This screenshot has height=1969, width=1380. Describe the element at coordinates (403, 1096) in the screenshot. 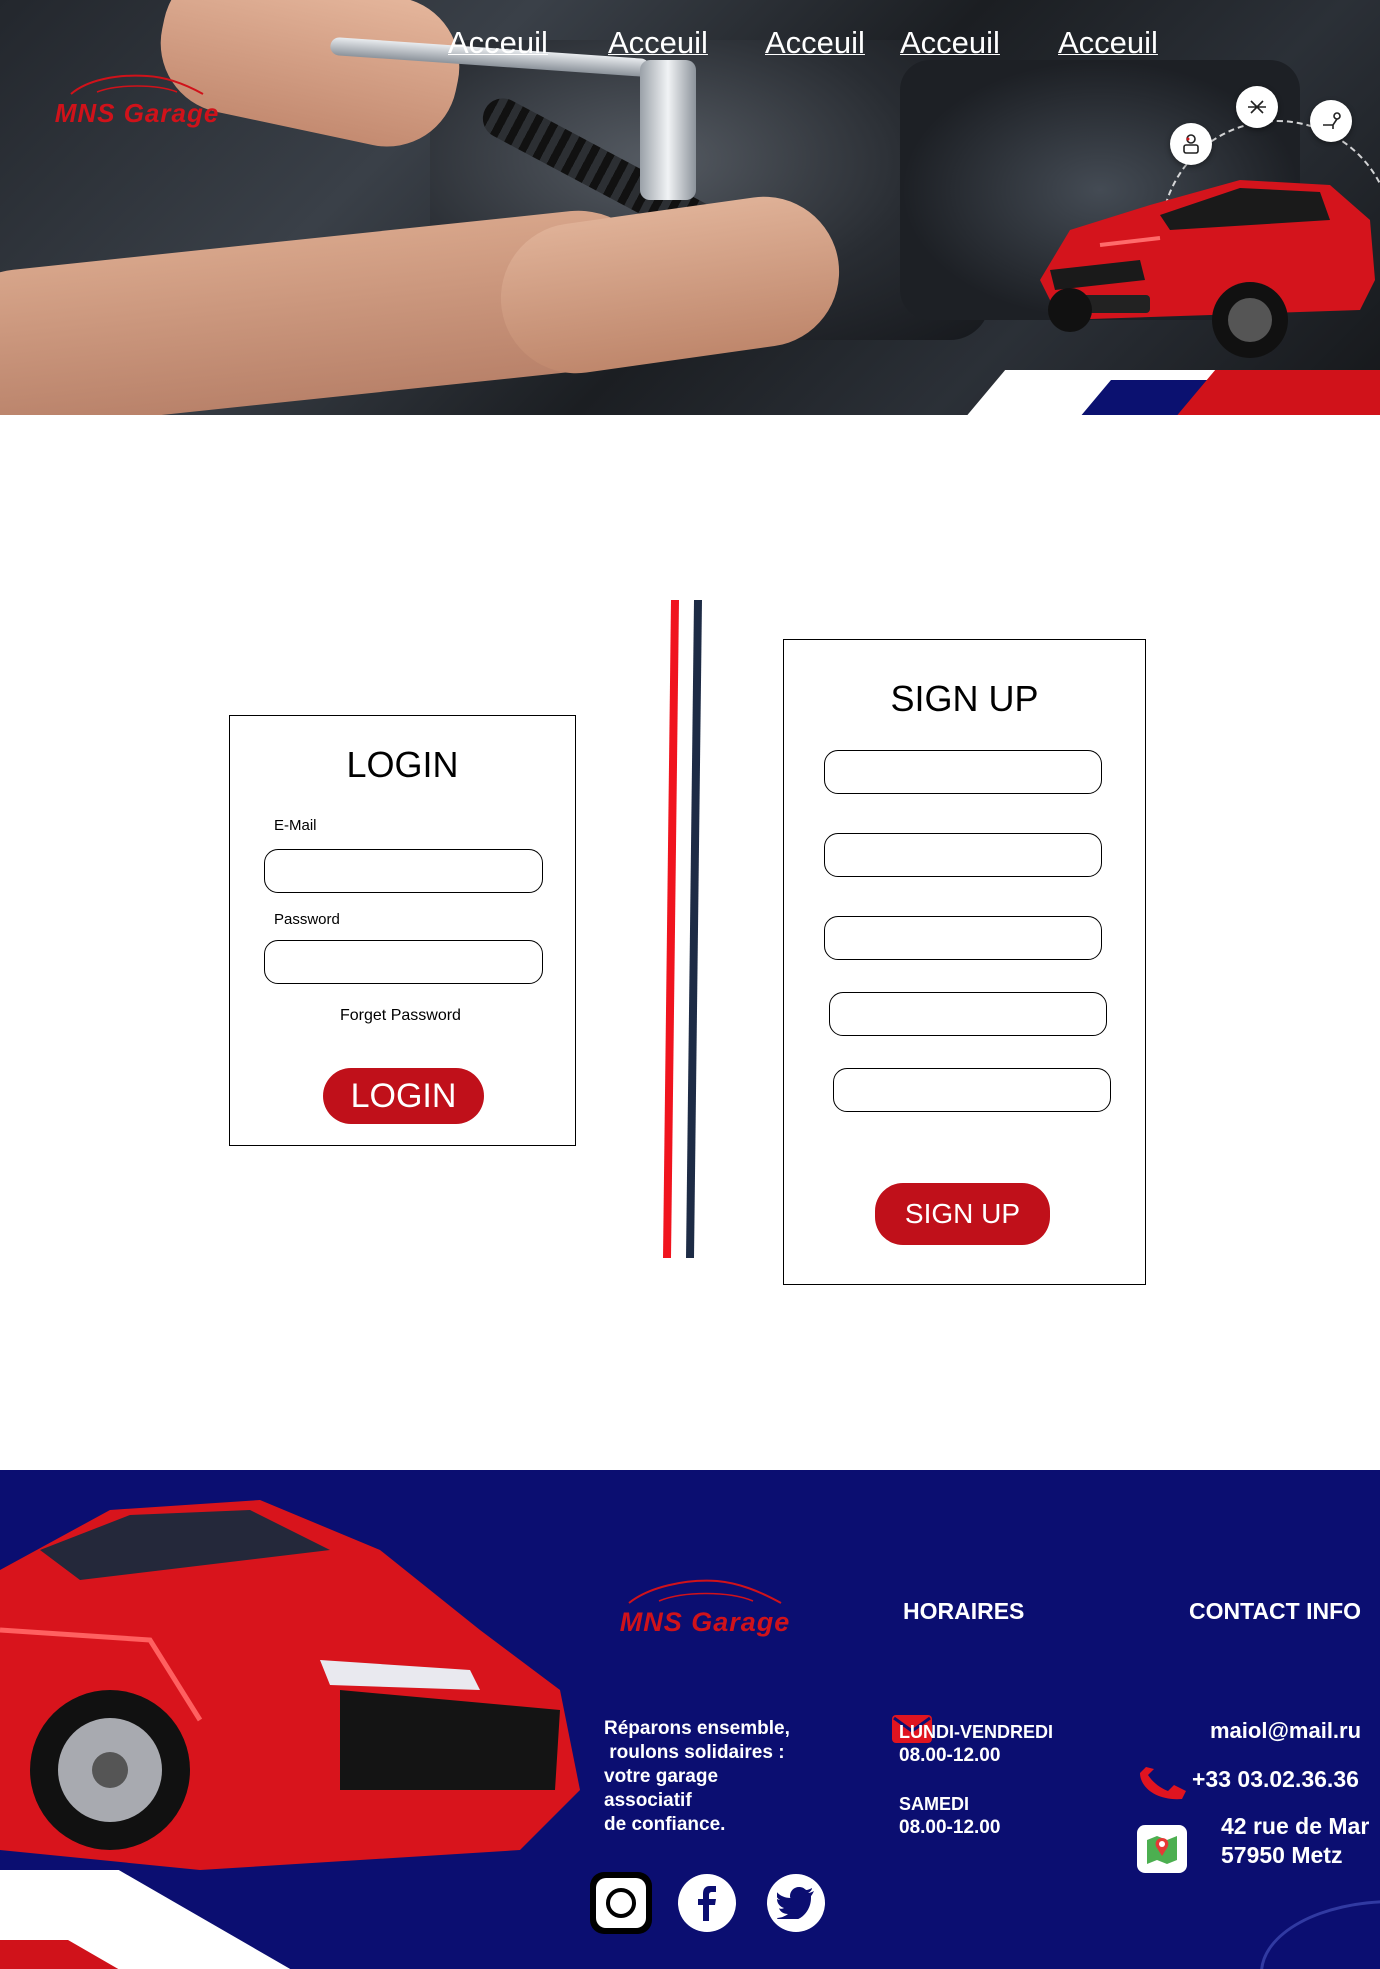

I see `login-button: LOGIN` at that location.